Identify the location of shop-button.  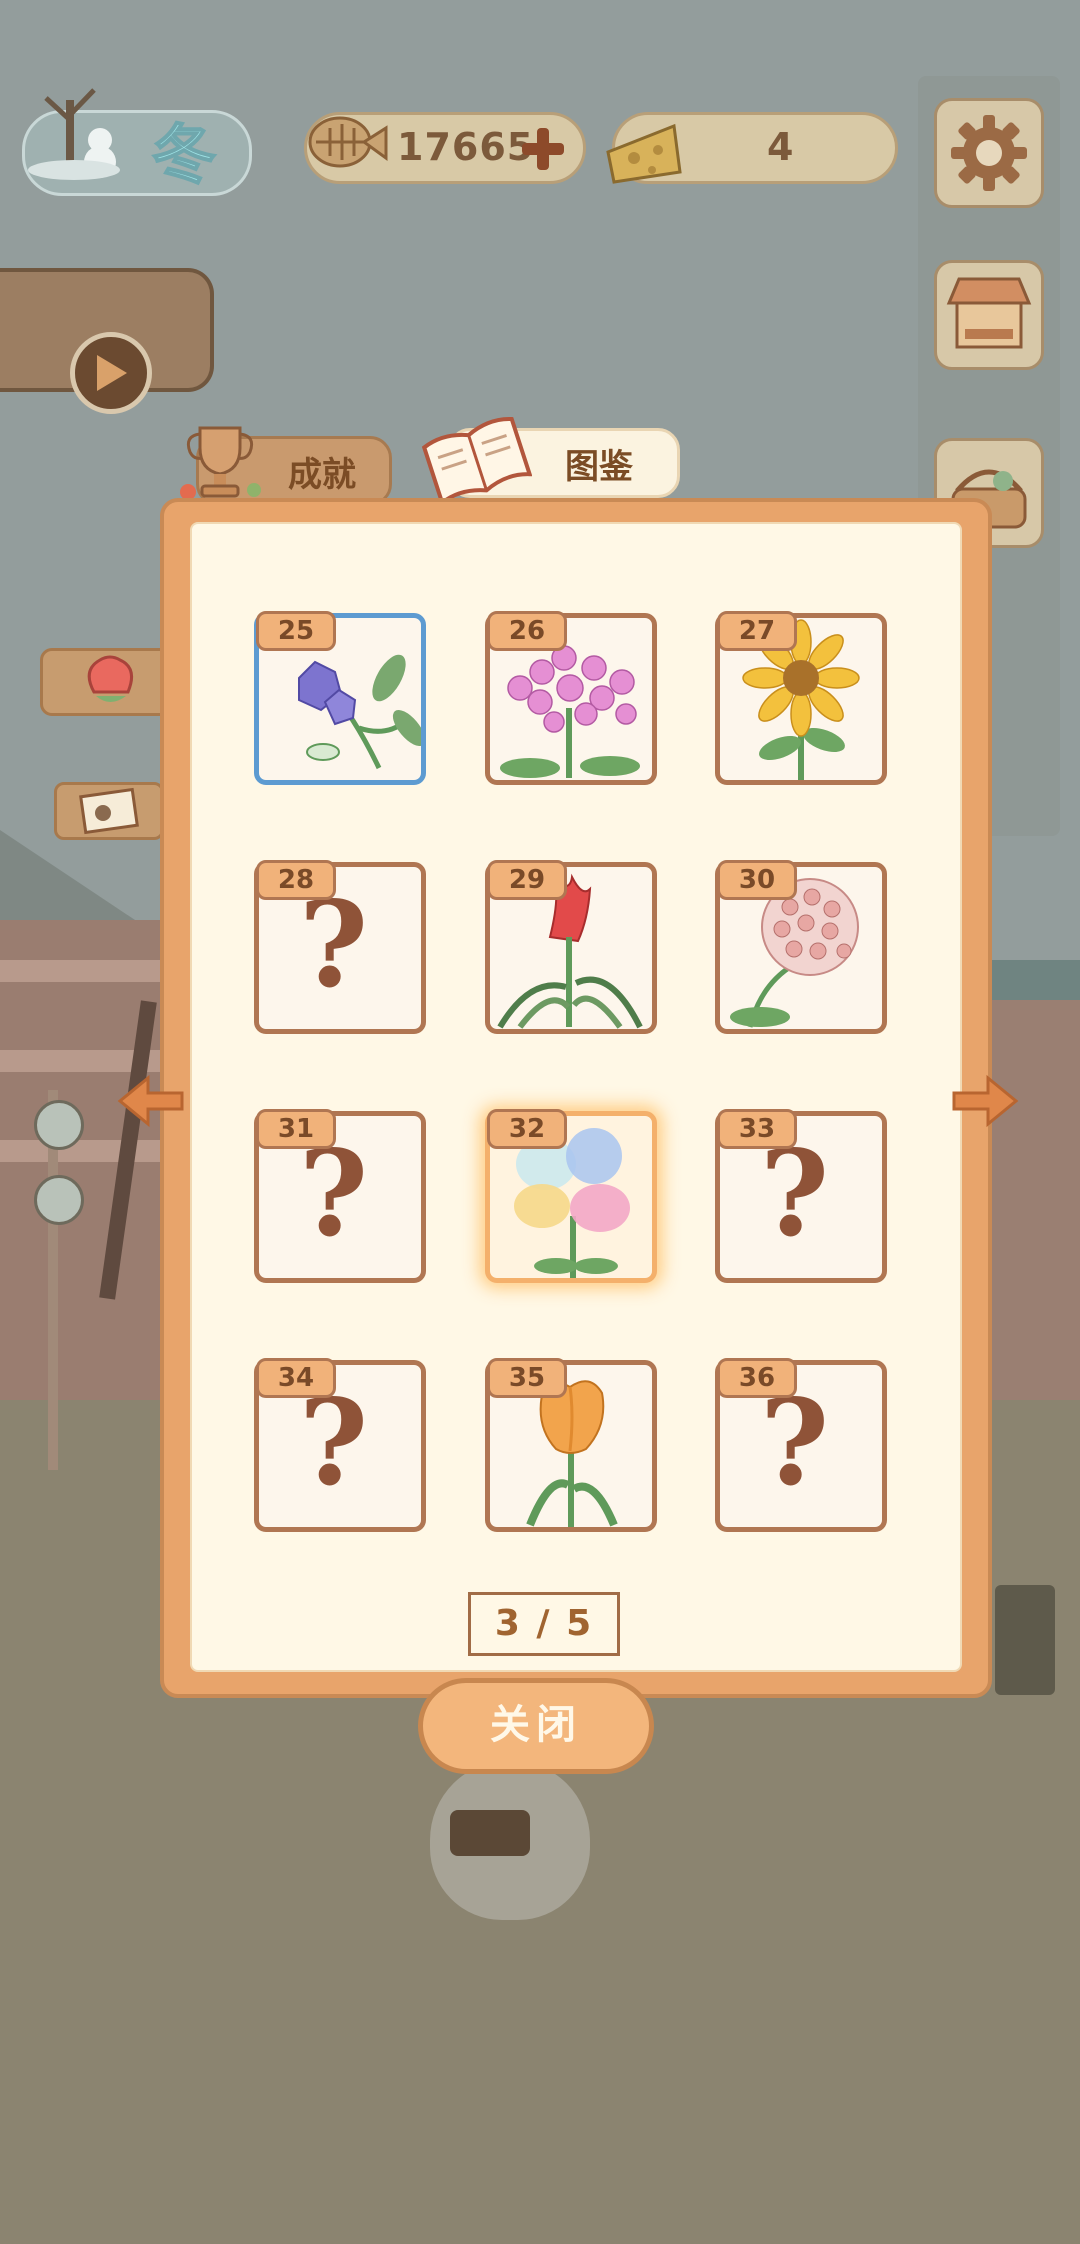
(989, 315).